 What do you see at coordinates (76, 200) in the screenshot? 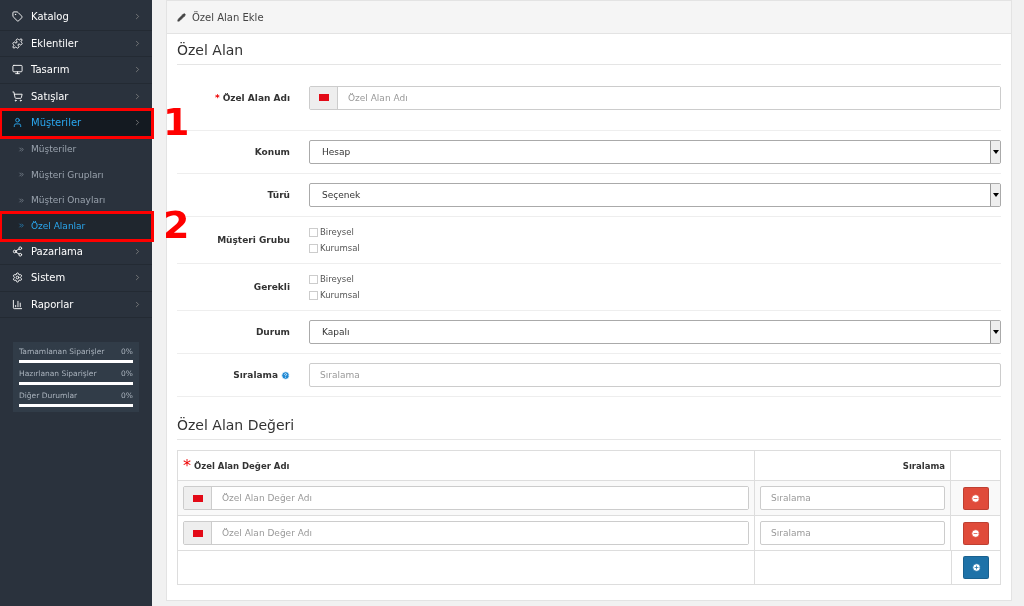
I see `submenu-item: Müşteri Onayları` at bounding box center [76, 200].